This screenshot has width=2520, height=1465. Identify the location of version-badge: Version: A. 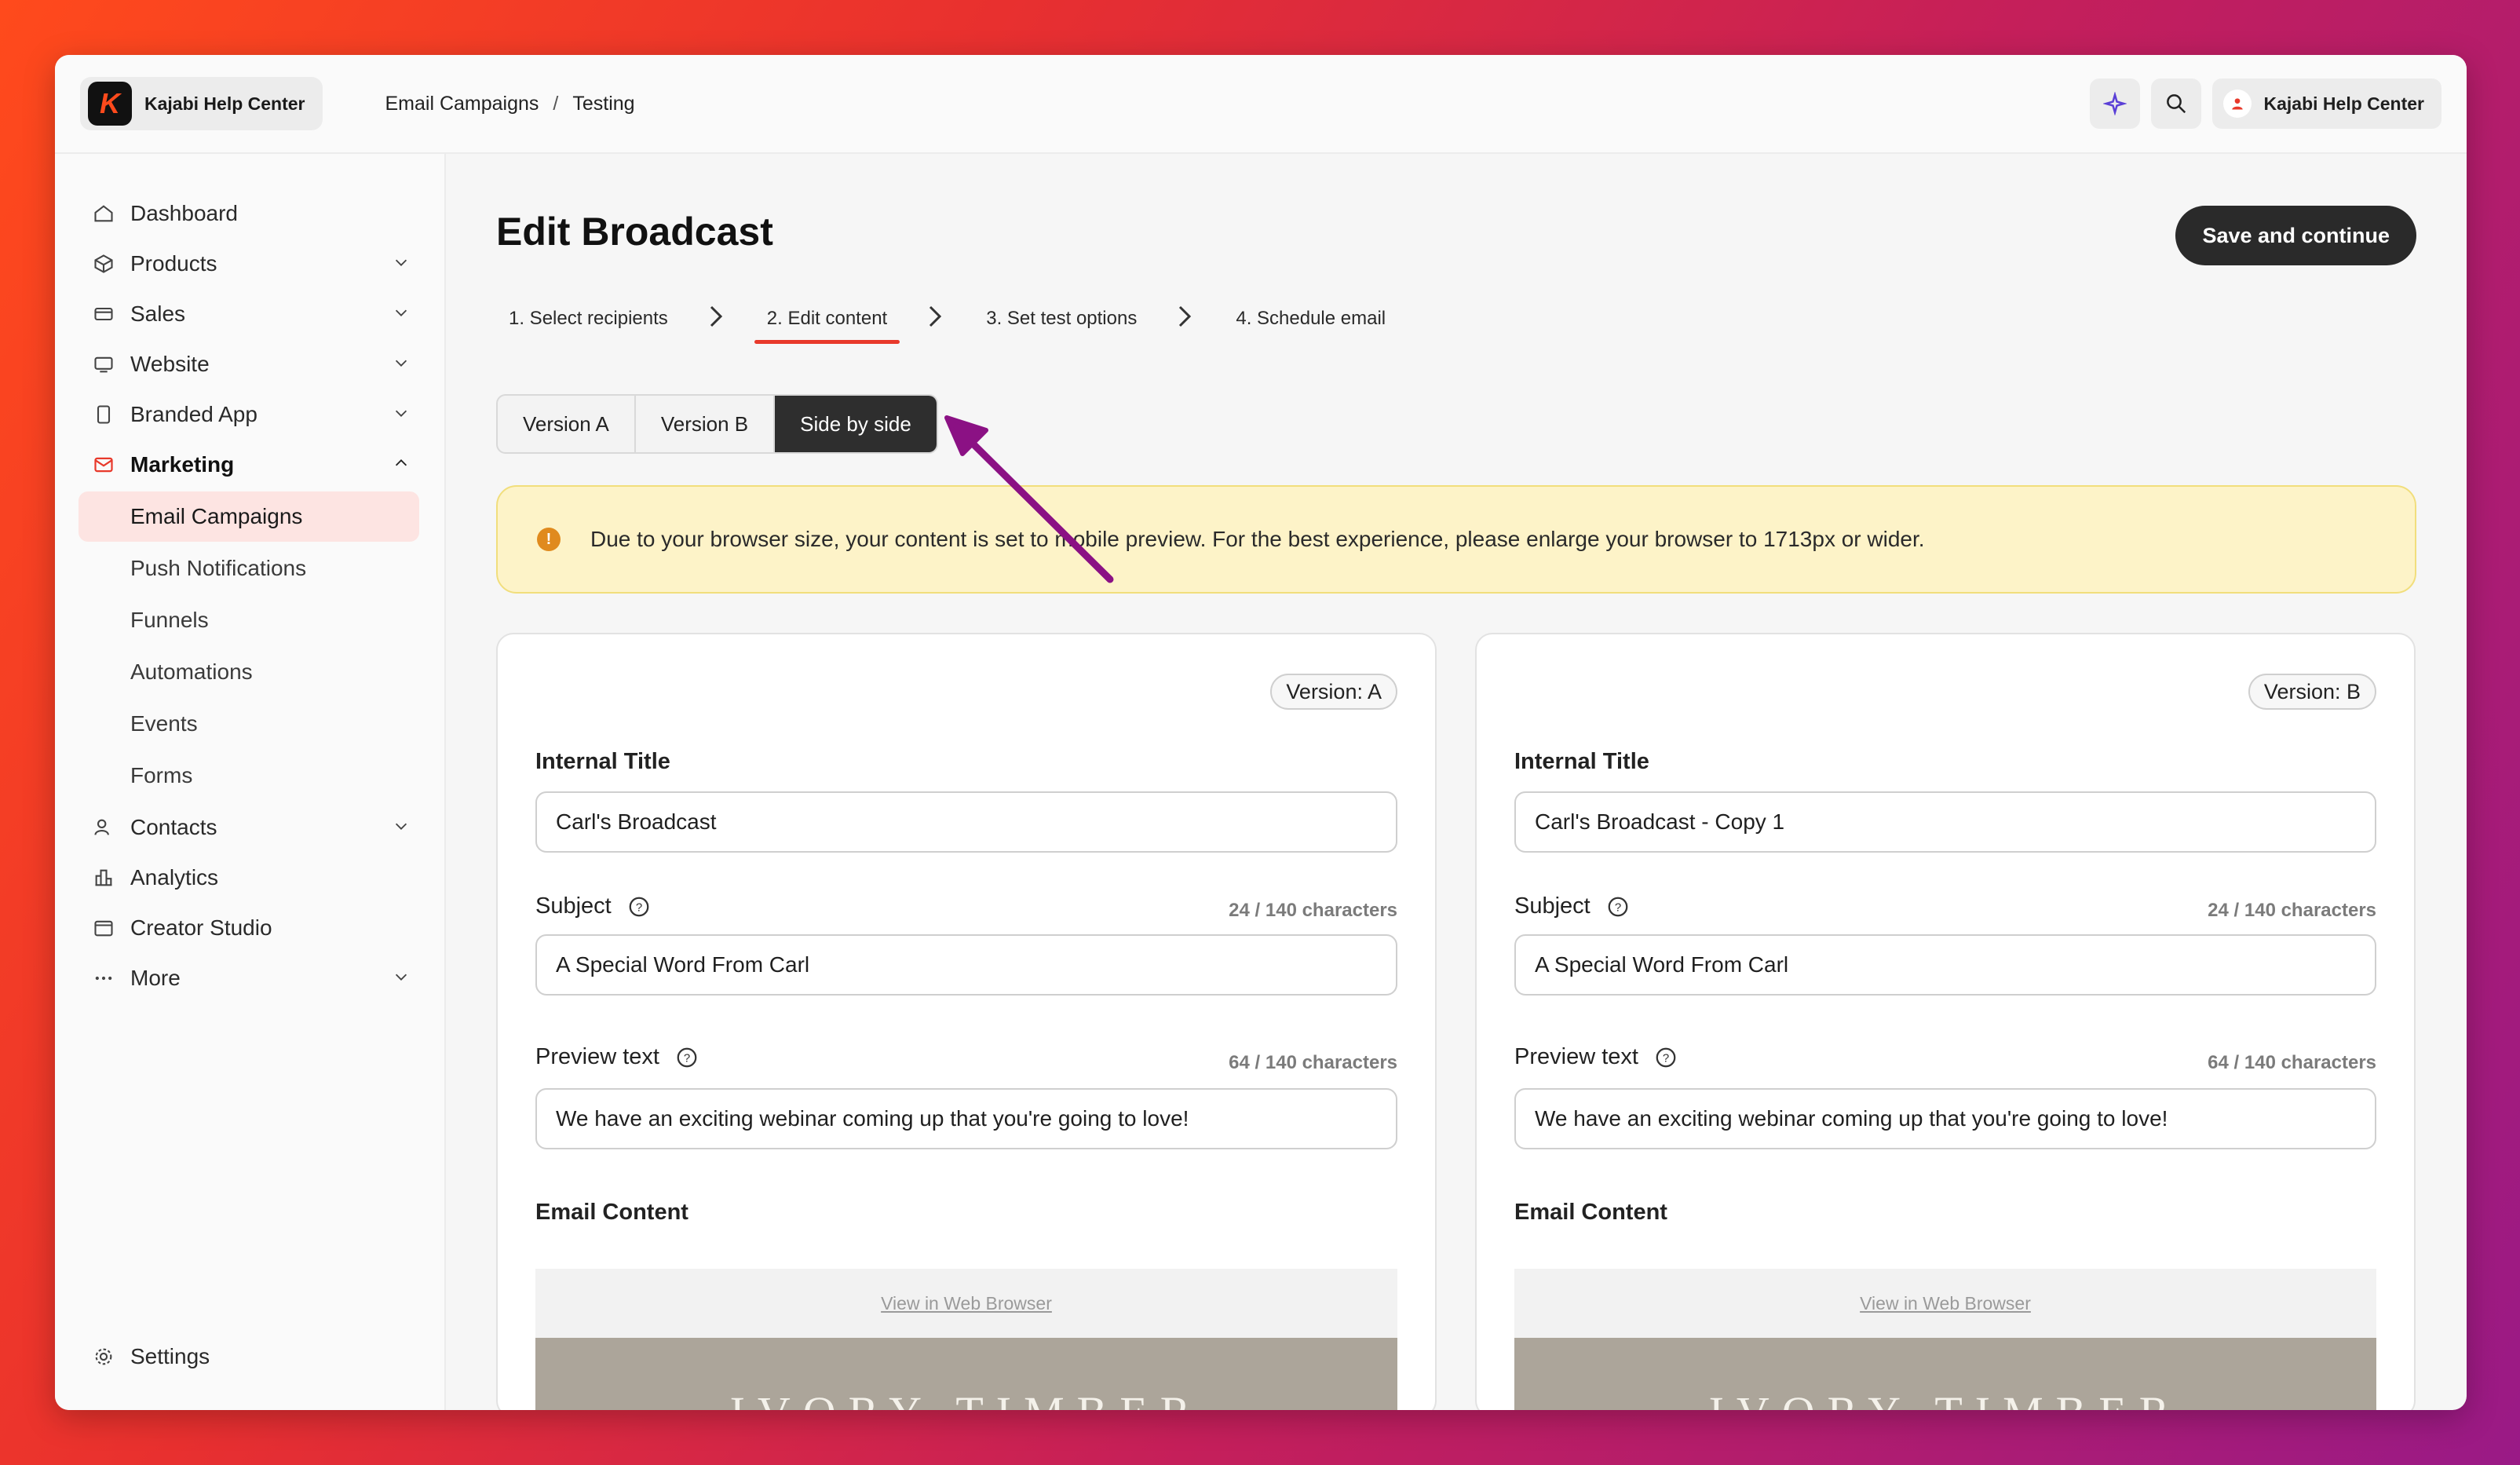
(1333, 692).